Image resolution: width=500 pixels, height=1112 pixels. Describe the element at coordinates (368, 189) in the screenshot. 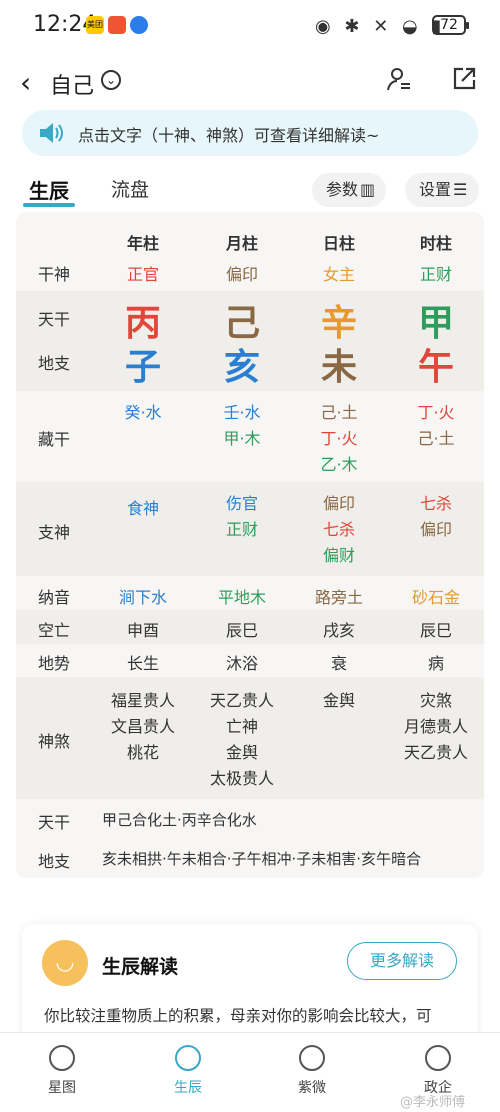

I see `chart-icon: ▥` at that location.